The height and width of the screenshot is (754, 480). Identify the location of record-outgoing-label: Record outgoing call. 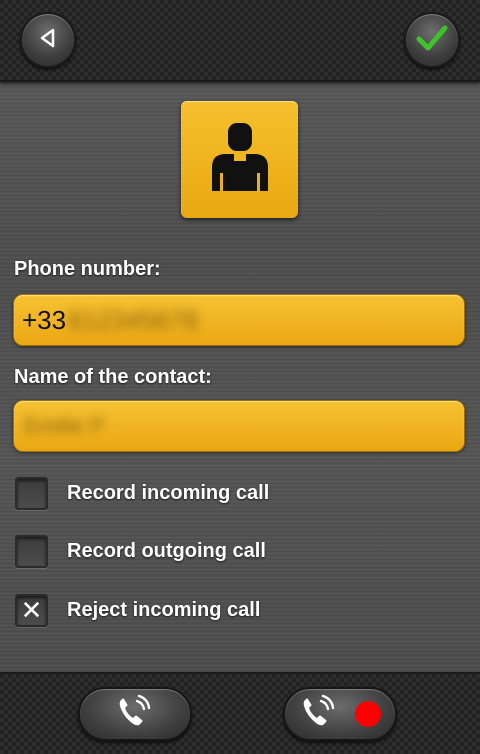
(166, 550).